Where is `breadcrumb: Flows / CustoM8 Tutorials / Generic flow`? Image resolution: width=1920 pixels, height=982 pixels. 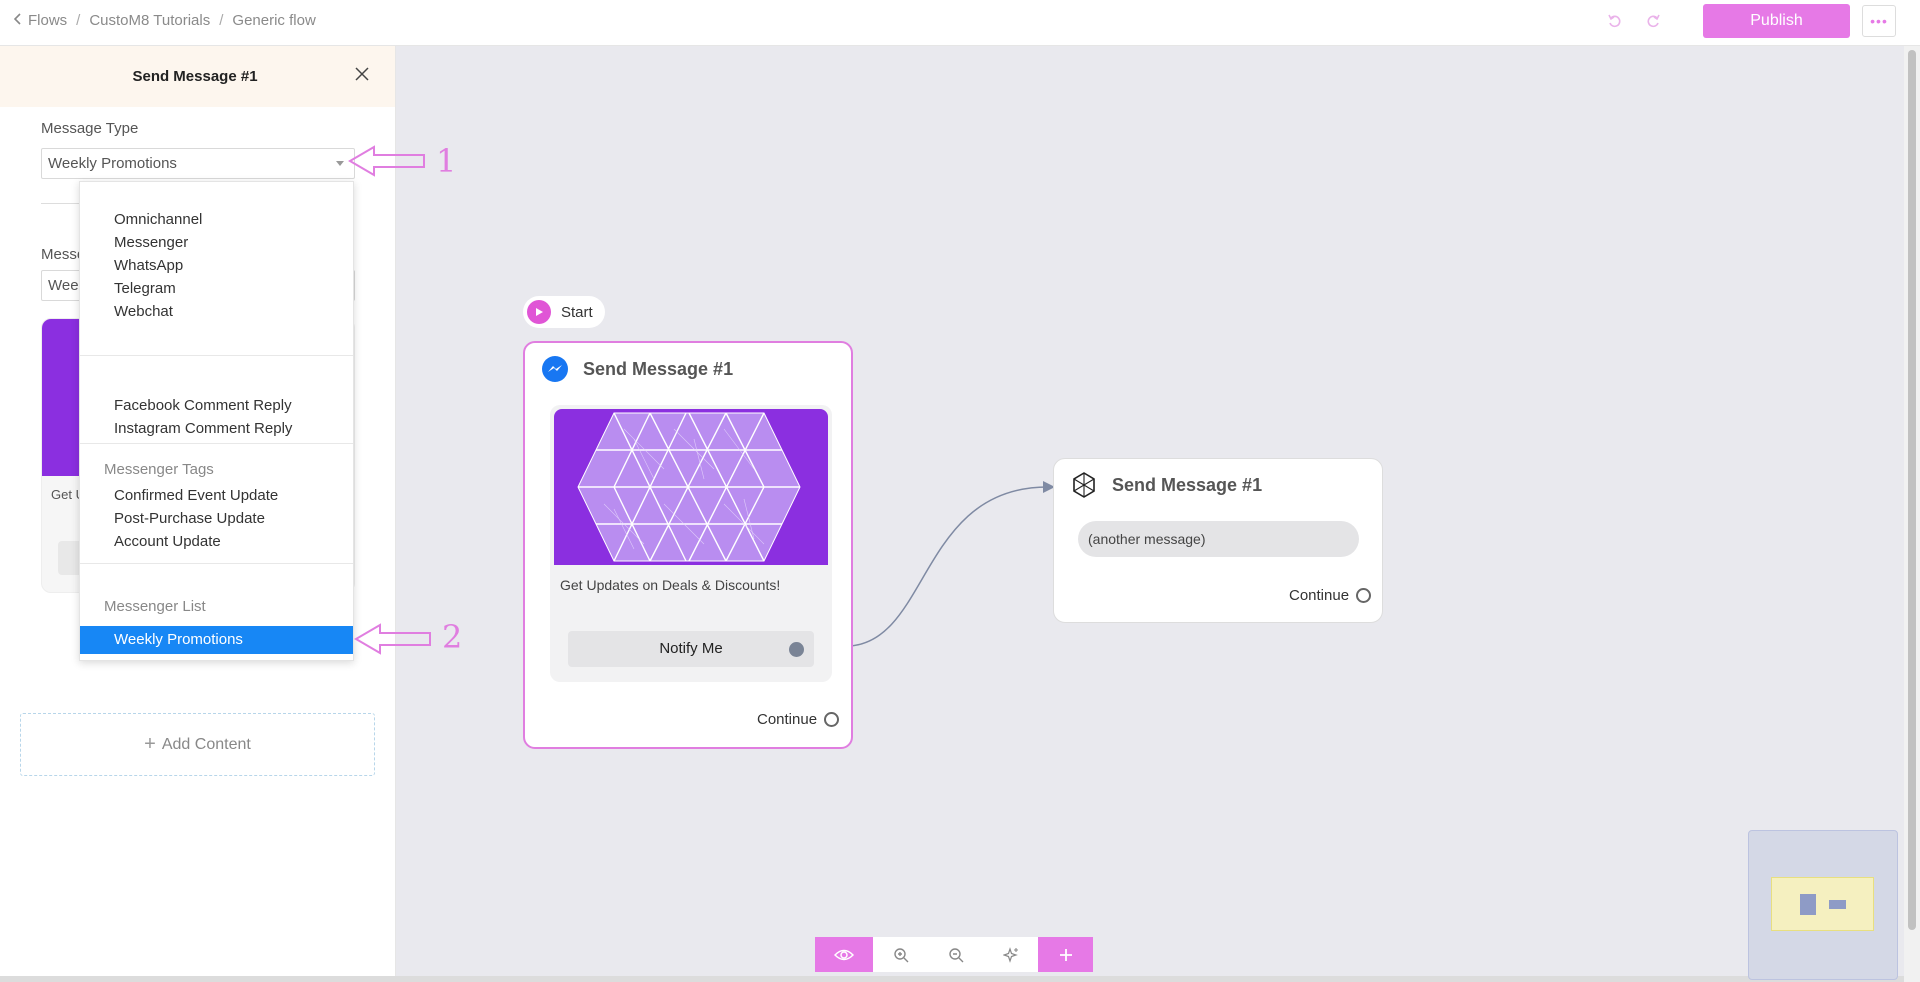 breadcrumb: Flows / CustoM8 Tutorials / Generic flow is located at coordinates (164, 20).